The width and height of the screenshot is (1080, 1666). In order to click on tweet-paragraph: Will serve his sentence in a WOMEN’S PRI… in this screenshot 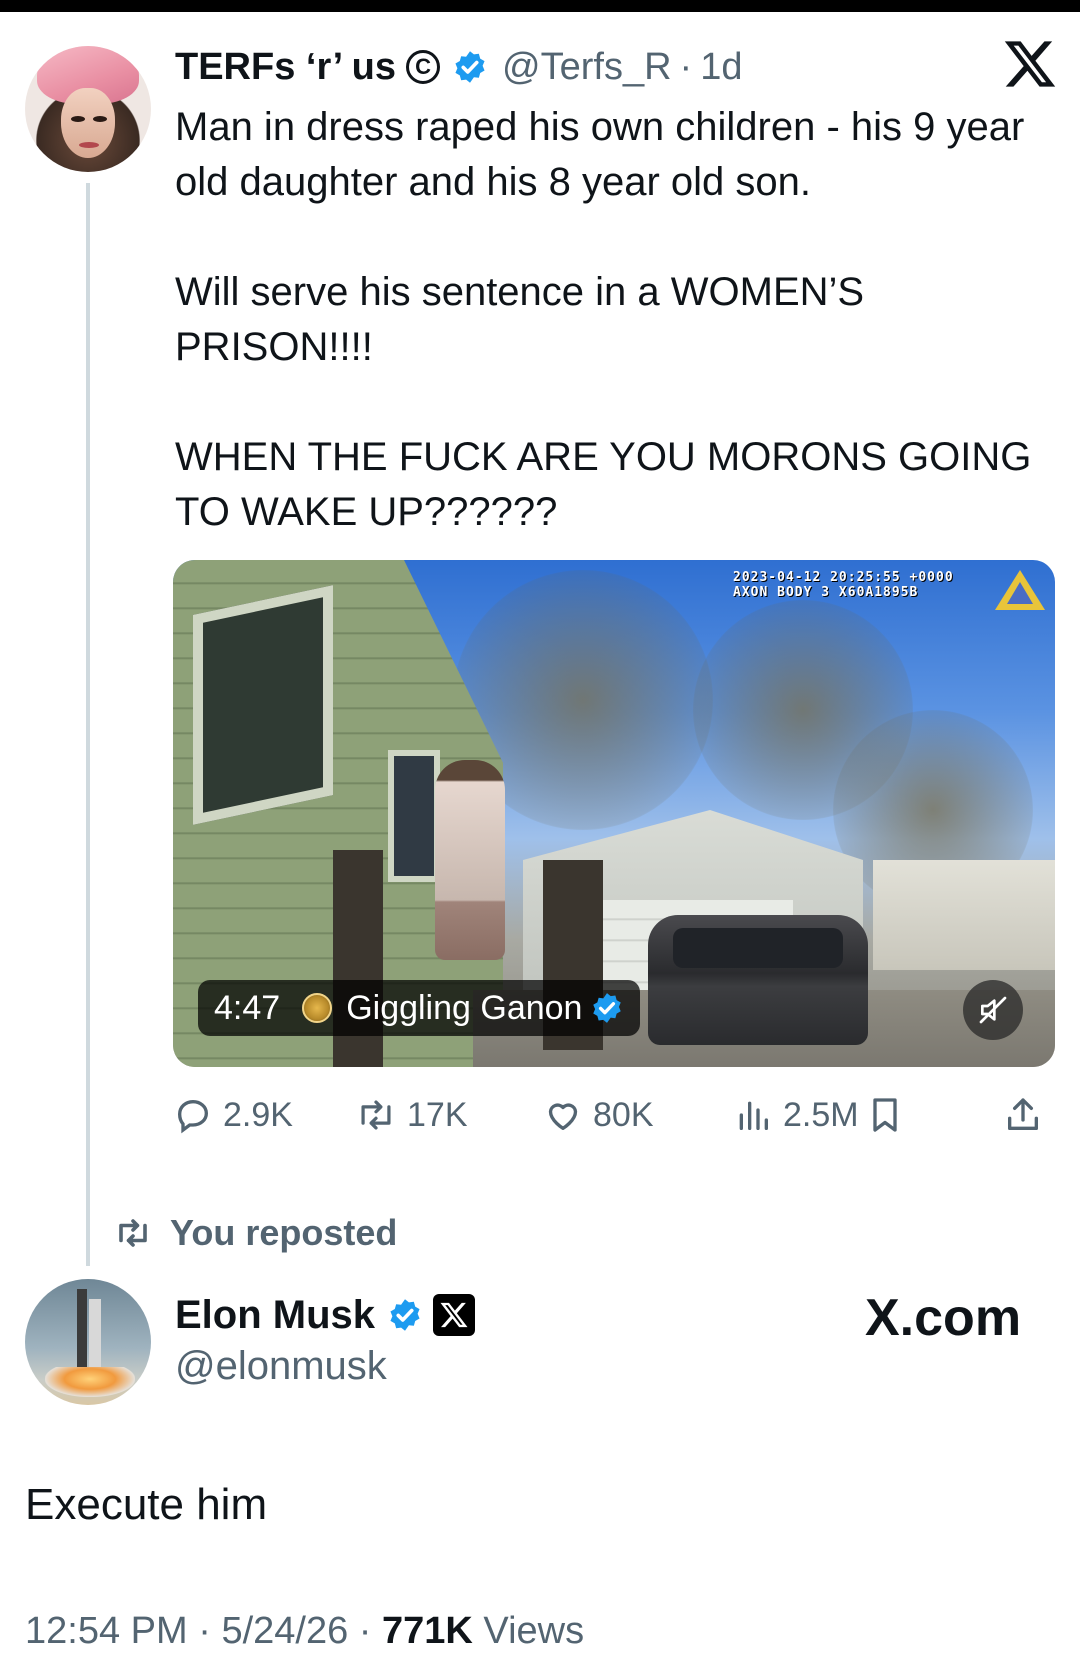, I will do `click(520, 319)`.